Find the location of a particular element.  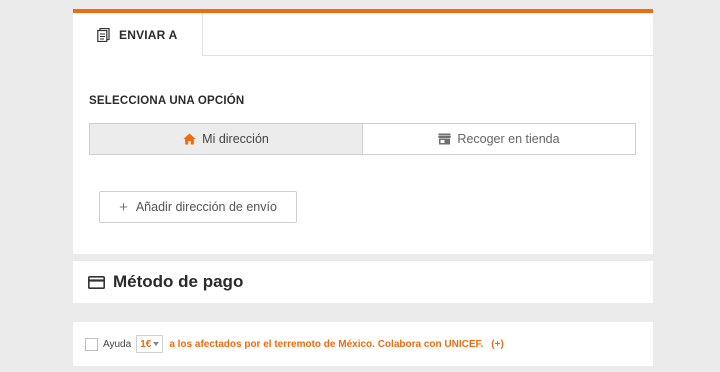

section-label: SELECCIONA UNA OPCIÓN is located at coordinates (167, 101).